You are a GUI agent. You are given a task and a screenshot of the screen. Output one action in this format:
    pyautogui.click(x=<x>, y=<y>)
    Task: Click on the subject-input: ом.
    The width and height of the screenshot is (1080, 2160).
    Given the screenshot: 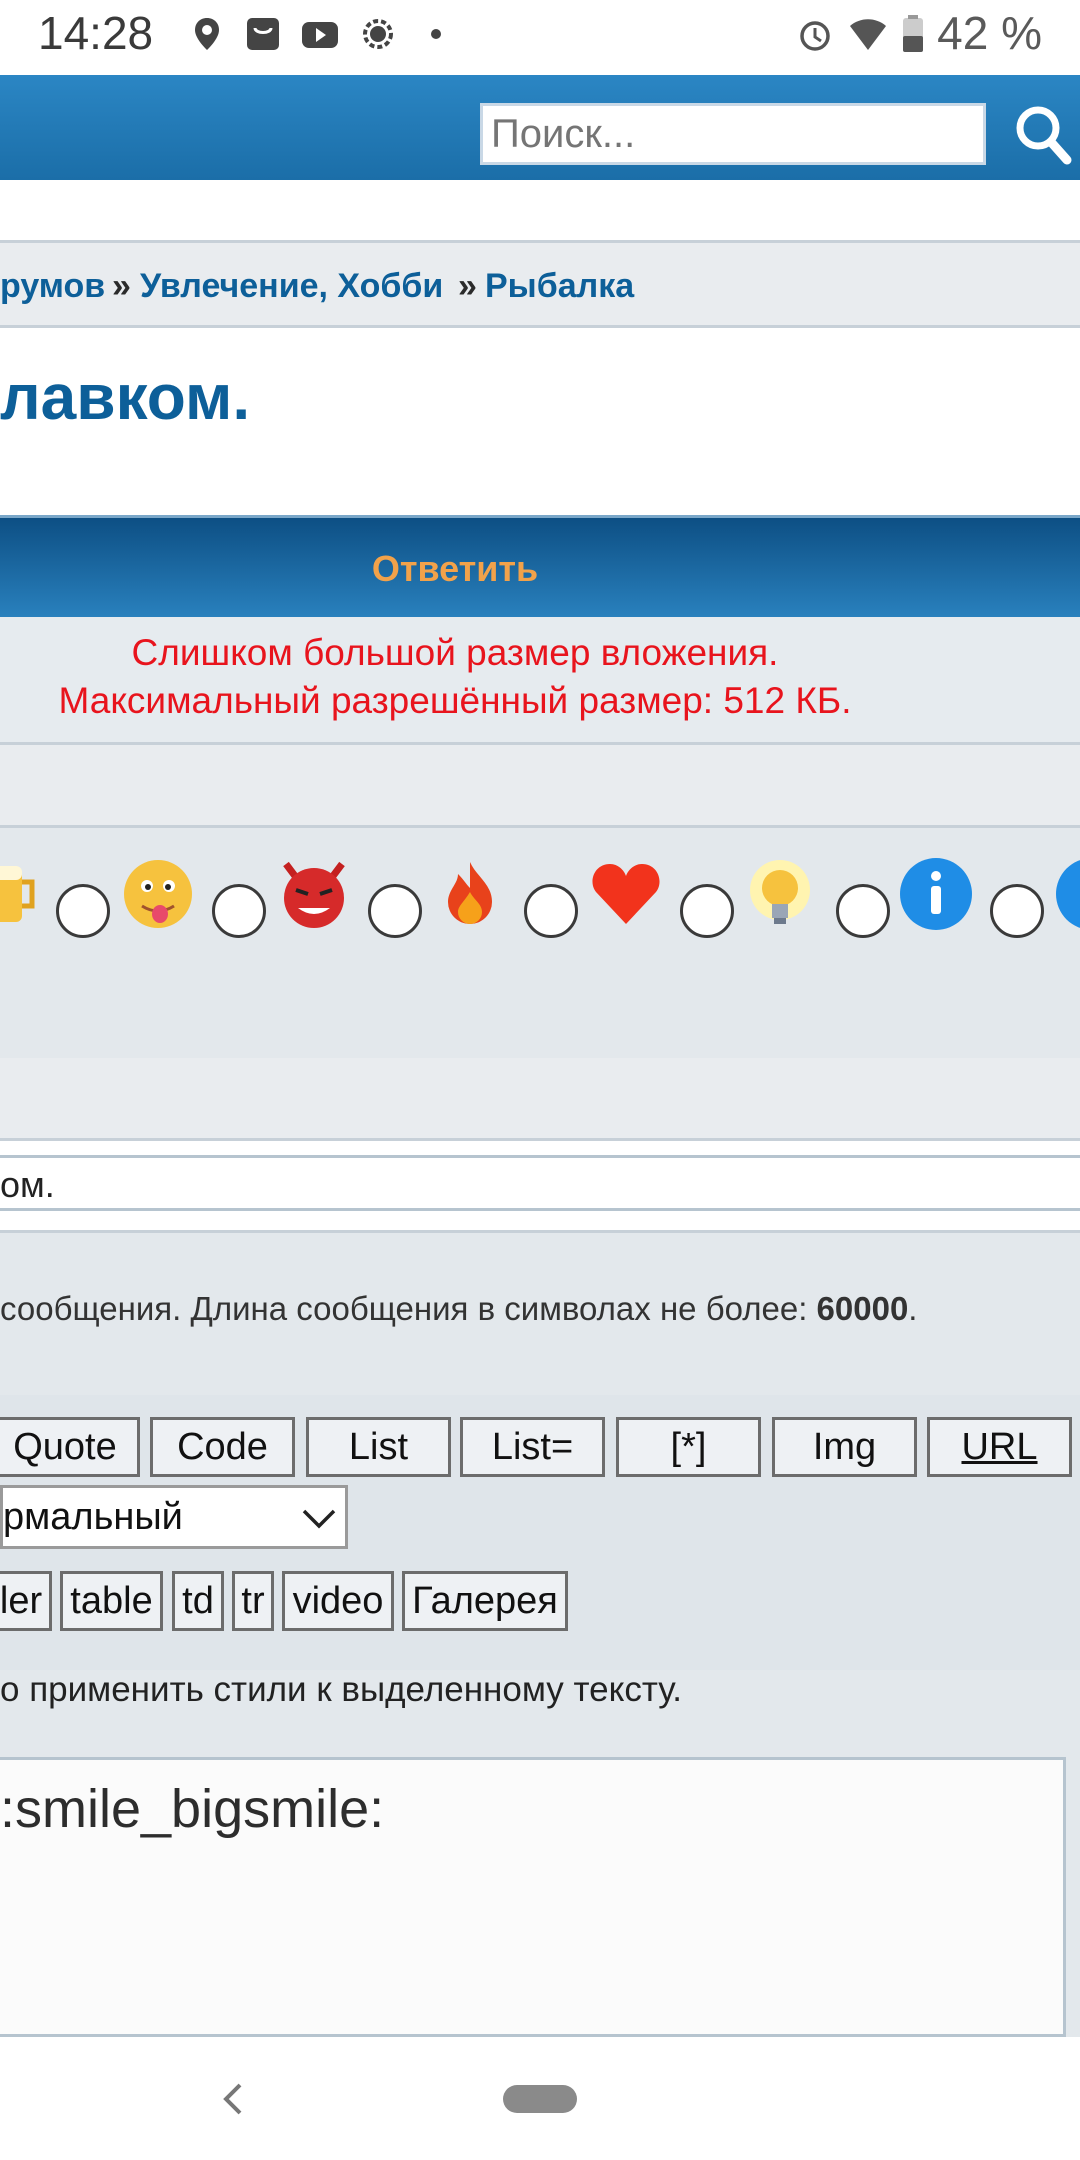 What is the action you would take?
    pyautogui.click(x=540, y=1183)
    